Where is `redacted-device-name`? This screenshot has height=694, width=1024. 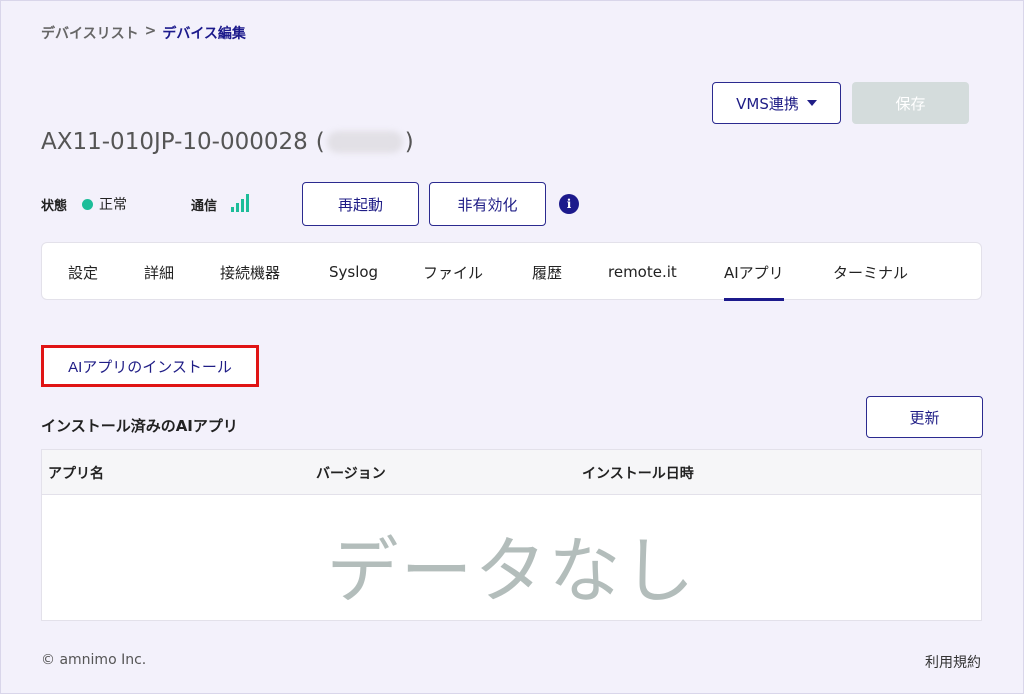 redacted-device-name is located at coordinates (364, 142).